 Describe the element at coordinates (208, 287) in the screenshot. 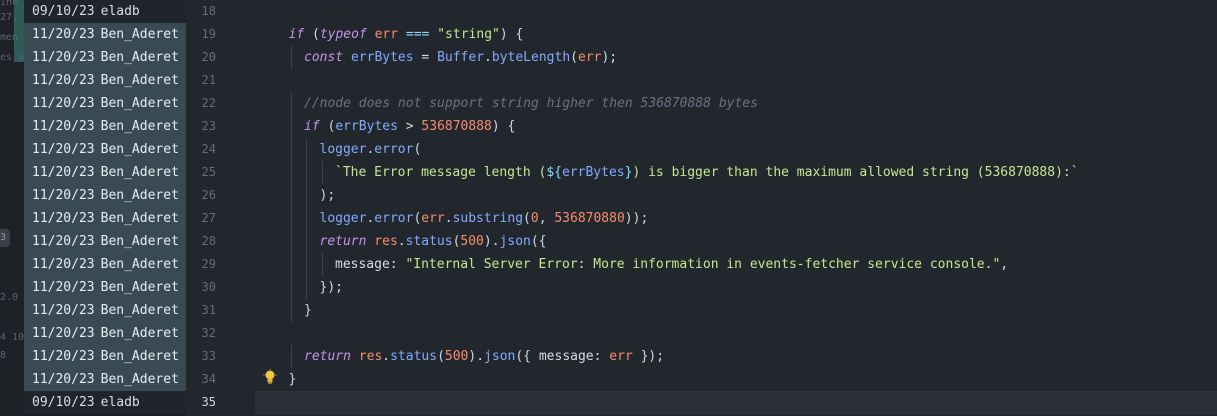

I see `line-number: 30` at that location.